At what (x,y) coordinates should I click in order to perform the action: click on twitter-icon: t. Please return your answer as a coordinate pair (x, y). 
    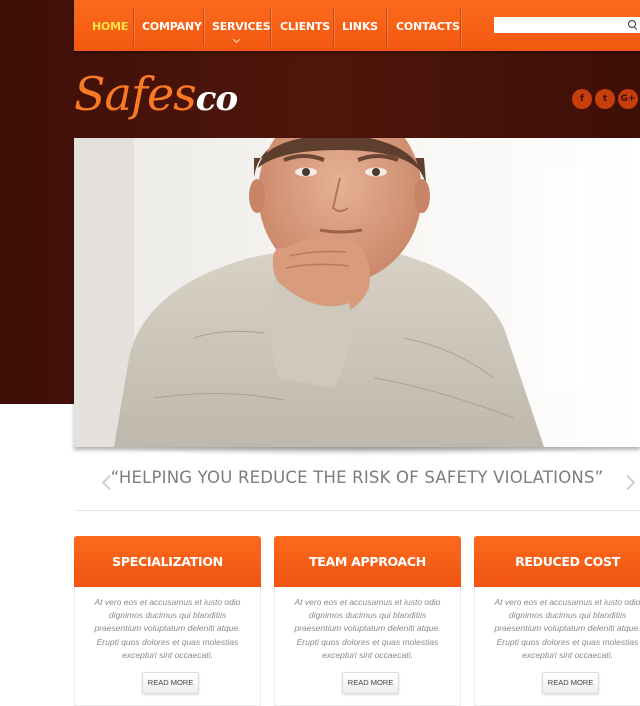
    Looking at the image, I should click on (605, 99).